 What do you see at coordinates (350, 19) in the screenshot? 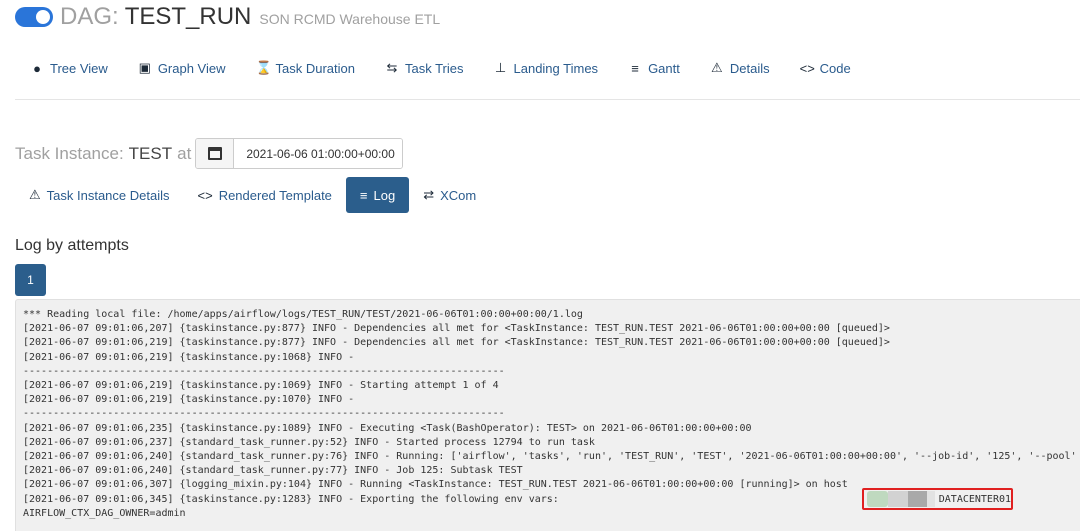
I see `dag-description: SON RCMD Warehouse ETL` at bounding box center [350, 19].